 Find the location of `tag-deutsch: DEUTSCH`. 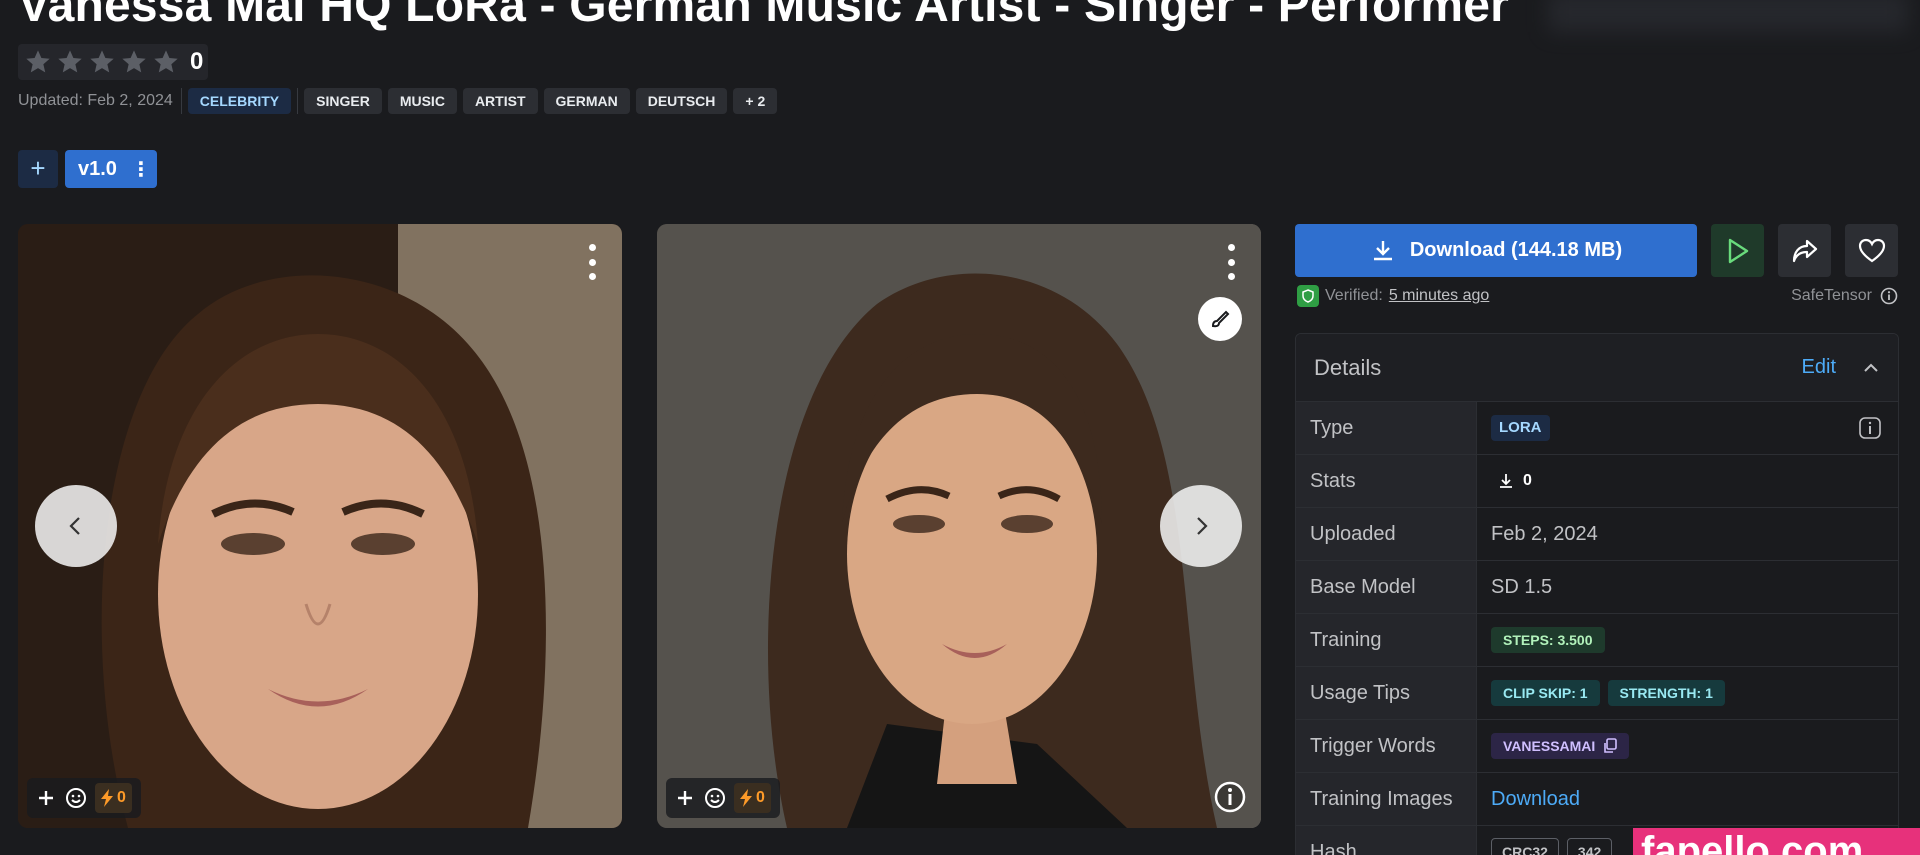

tag-deutsch: DEUTSCH is located at coordinates (681, 101).